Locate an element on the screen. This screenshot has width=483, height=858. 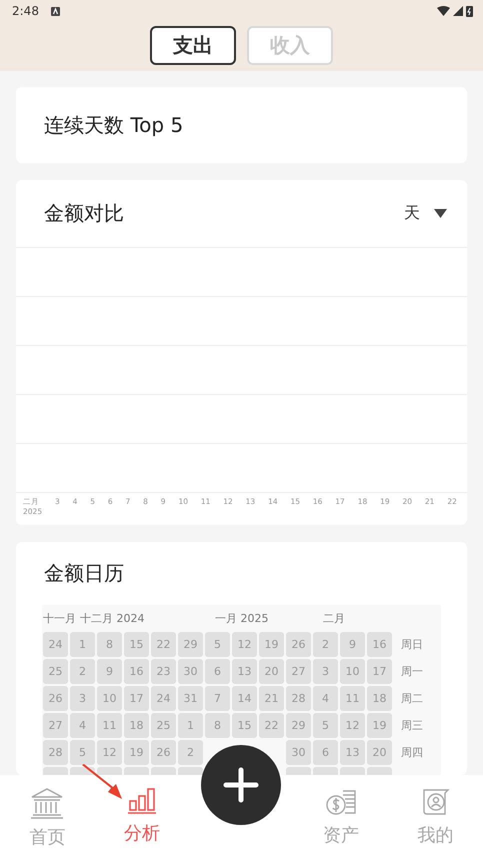
period-dropdown: 天 is located at coordinates (425, 213).